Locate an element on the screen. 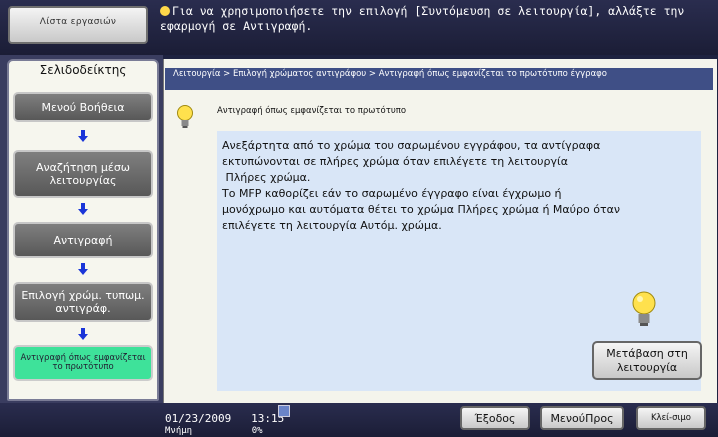 This screenshot has width=718, height=437. nav-help-menu: Μενού Βοήθεια is located at coordinates (83, 107).